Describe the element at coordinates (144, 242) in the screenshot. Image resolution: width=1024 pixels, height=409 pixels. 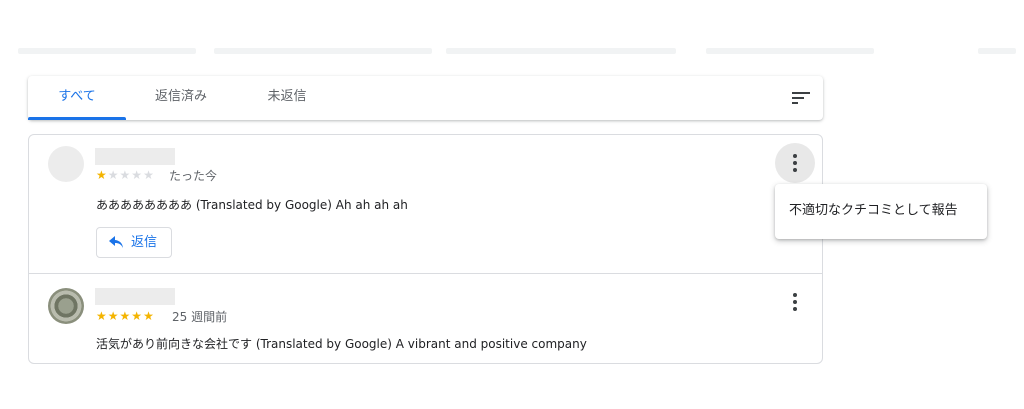
I see `reply-button-label: 返信` at that location.